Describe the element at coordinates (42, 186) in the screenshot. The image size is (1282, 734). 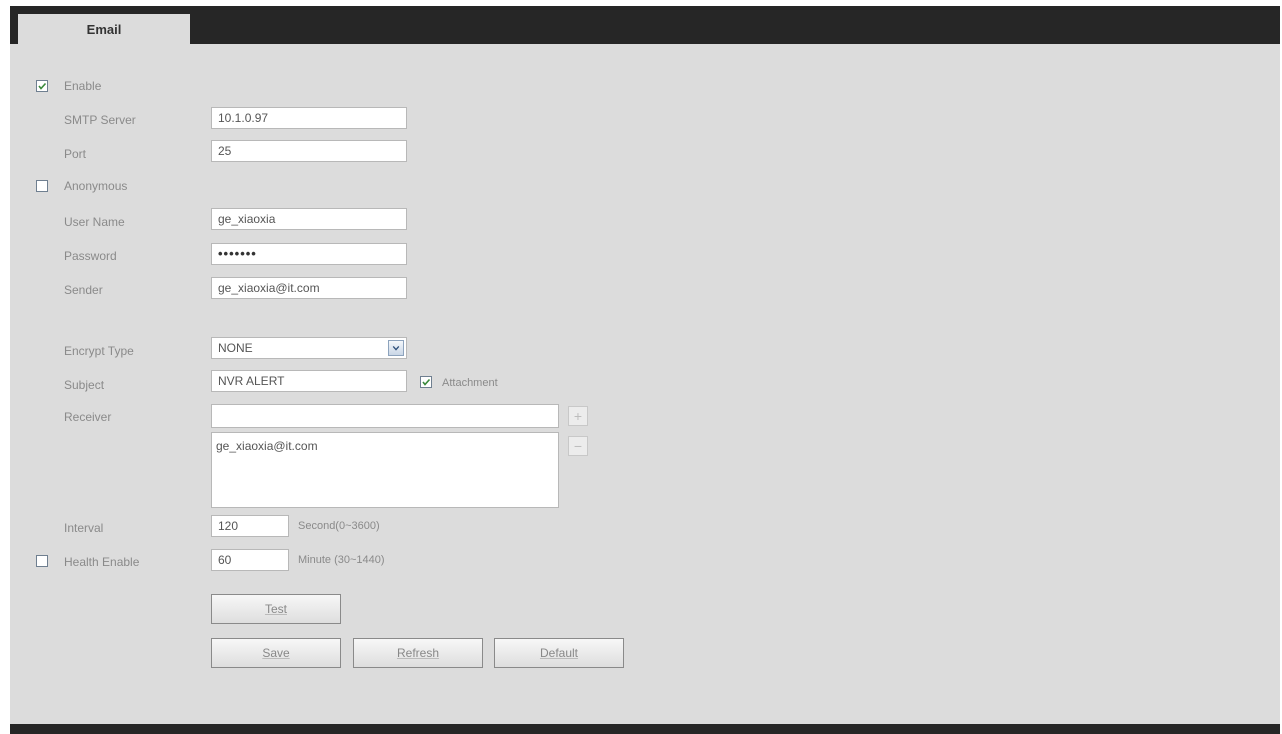
I see `anonymous-checkbox` at that location.